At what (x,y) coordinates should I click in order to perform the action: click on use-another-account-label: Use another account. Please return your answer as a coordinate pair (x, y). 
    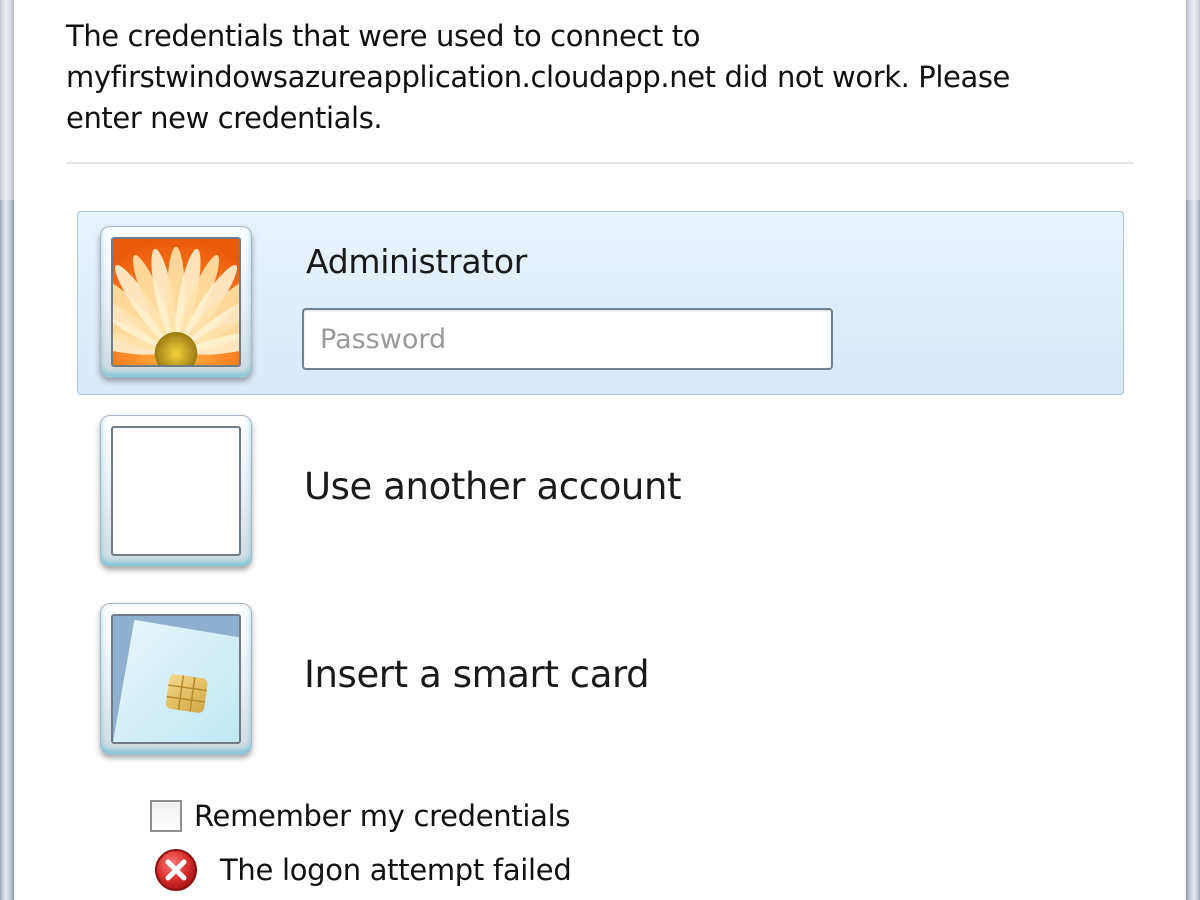
    Looking at the image, I should click on (493, 486).